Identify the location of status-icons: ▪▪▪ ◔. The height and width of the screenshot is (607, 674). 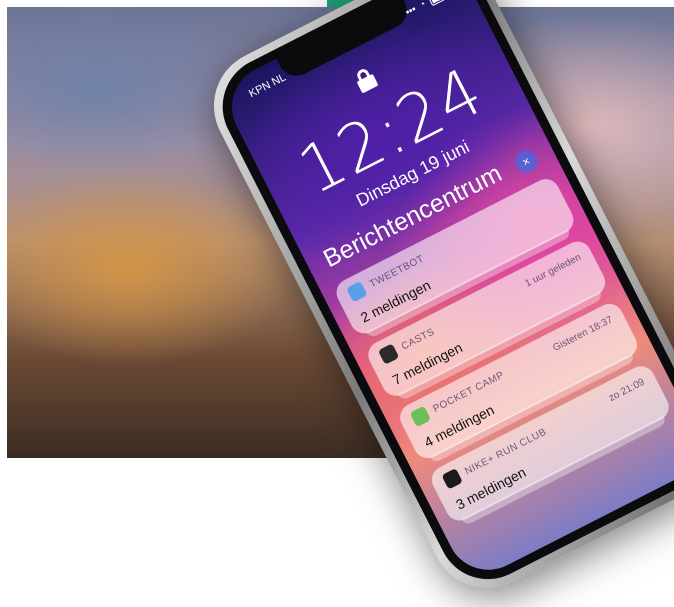
(427, 9).